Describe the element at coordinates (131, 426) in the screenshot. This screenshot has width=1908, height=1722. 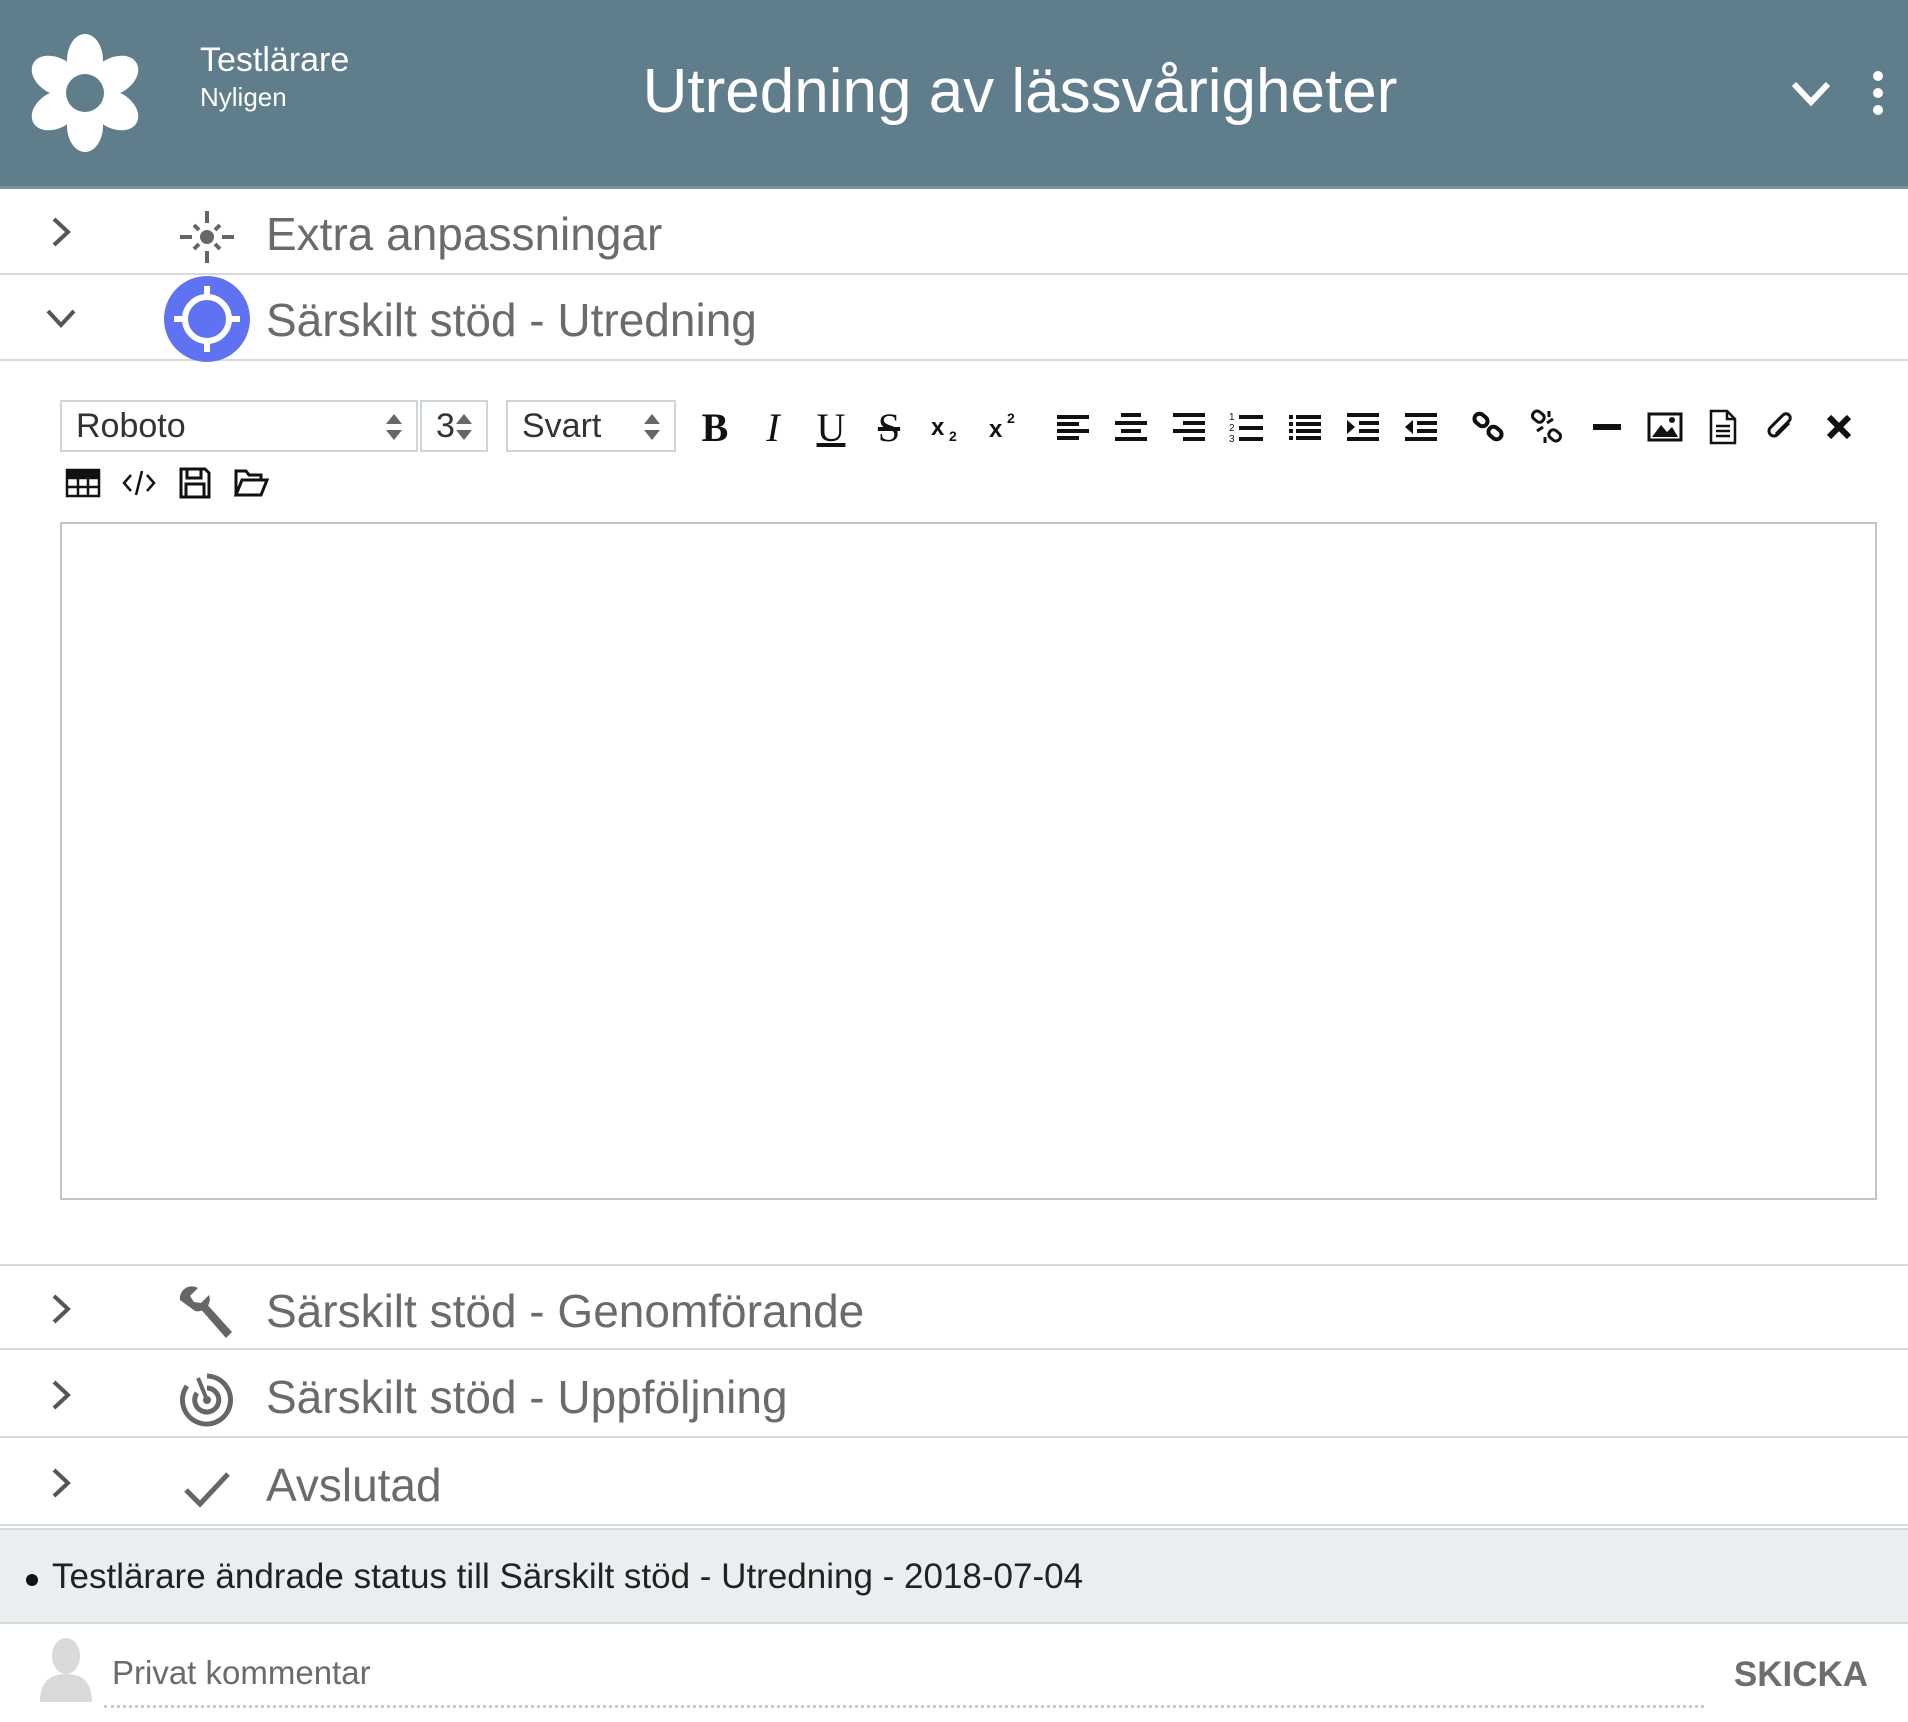
I see `font-select-value: Roboto` at that location.